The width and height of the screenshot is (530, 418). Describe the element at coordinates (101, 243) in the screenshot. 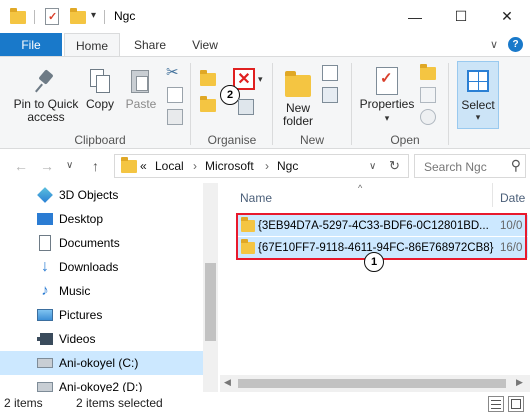

I see `nav-item-documents: Documents` at that location.